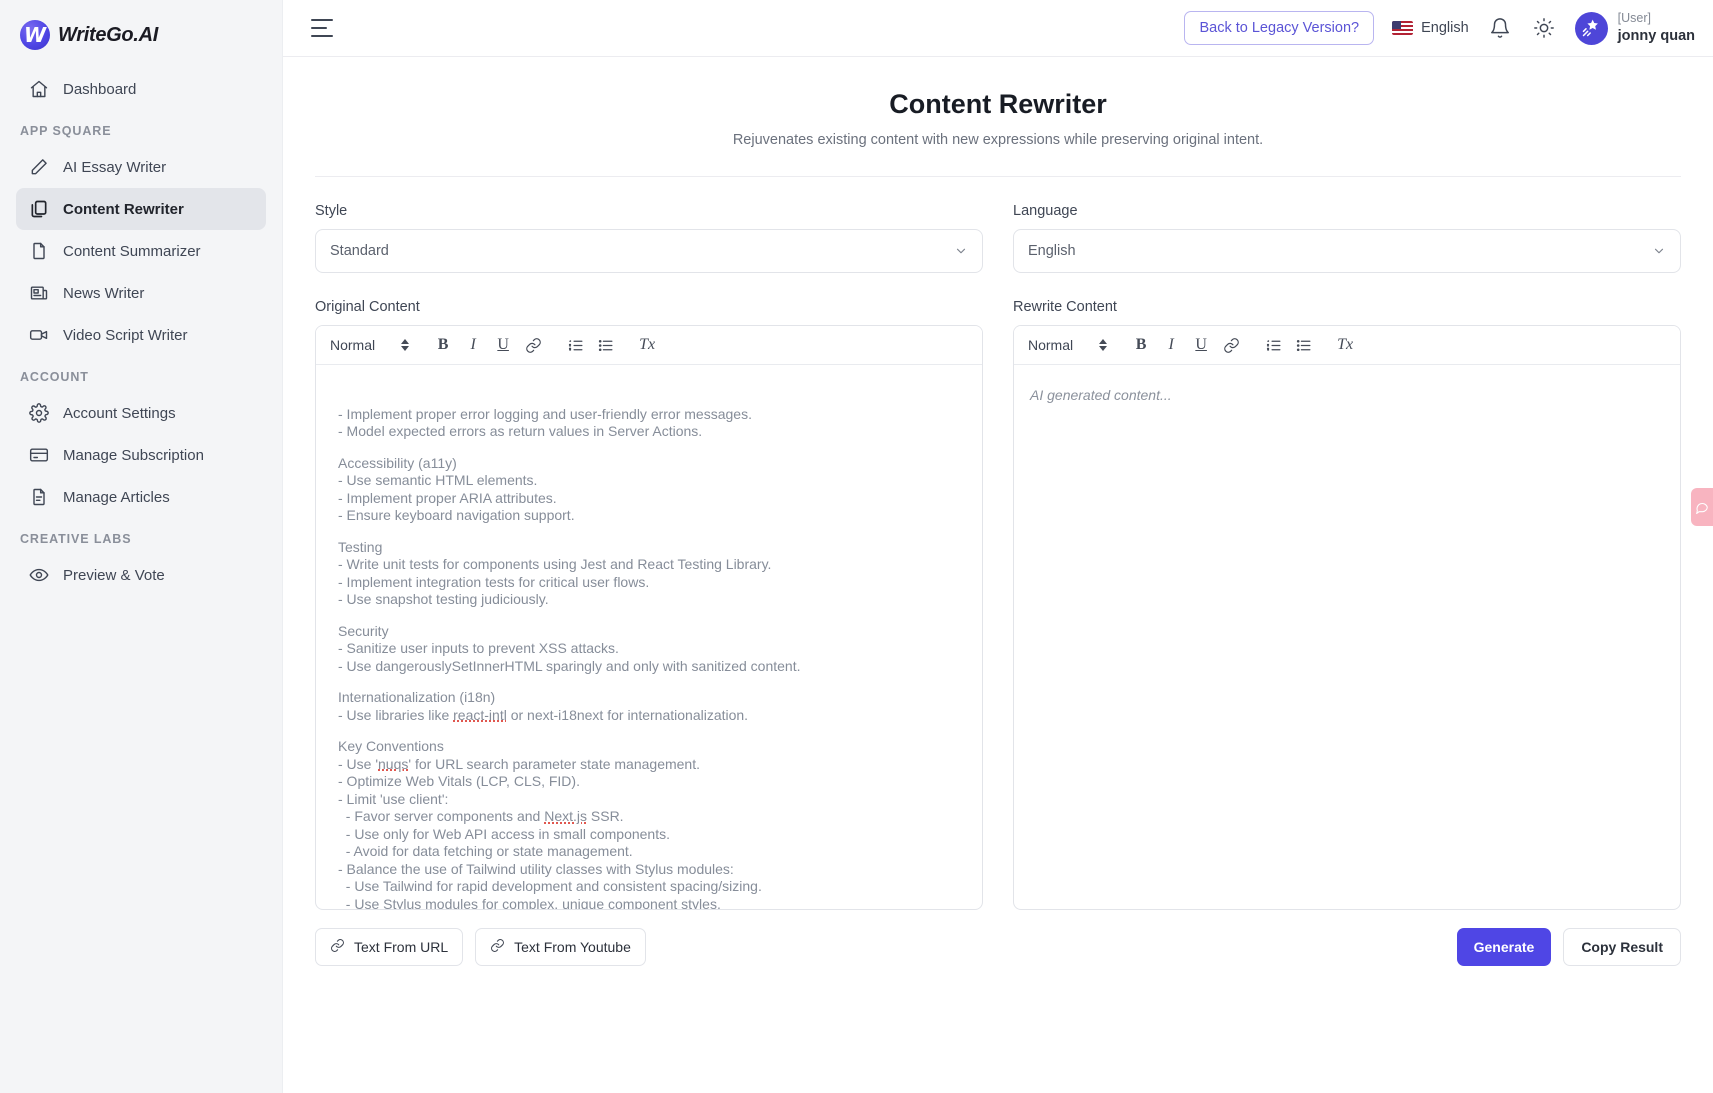 Image resolution: width=1713 pixels, height=1093 pixels. What do you see at coordinates (1065, 307) in the screenshot?
I see `rewrite-content-label: Rewrite Content` at bounding box center [1065, 307].